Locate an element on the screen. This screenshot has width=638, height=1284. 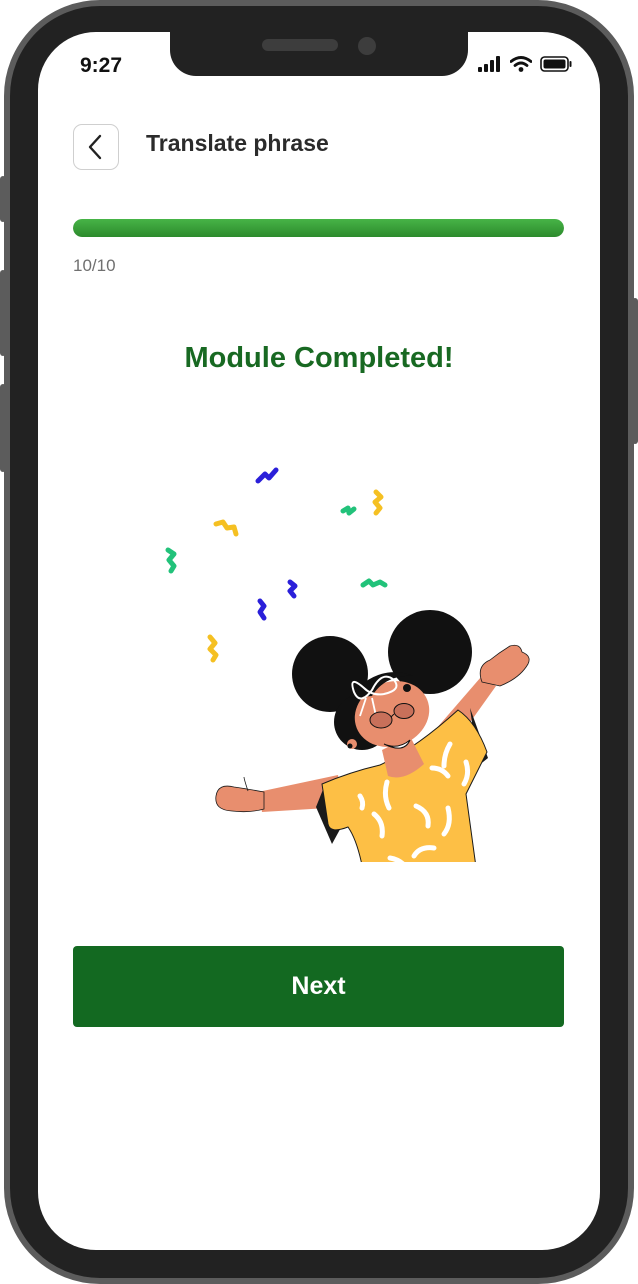
mute-switch is located at coordinates (3, 199).